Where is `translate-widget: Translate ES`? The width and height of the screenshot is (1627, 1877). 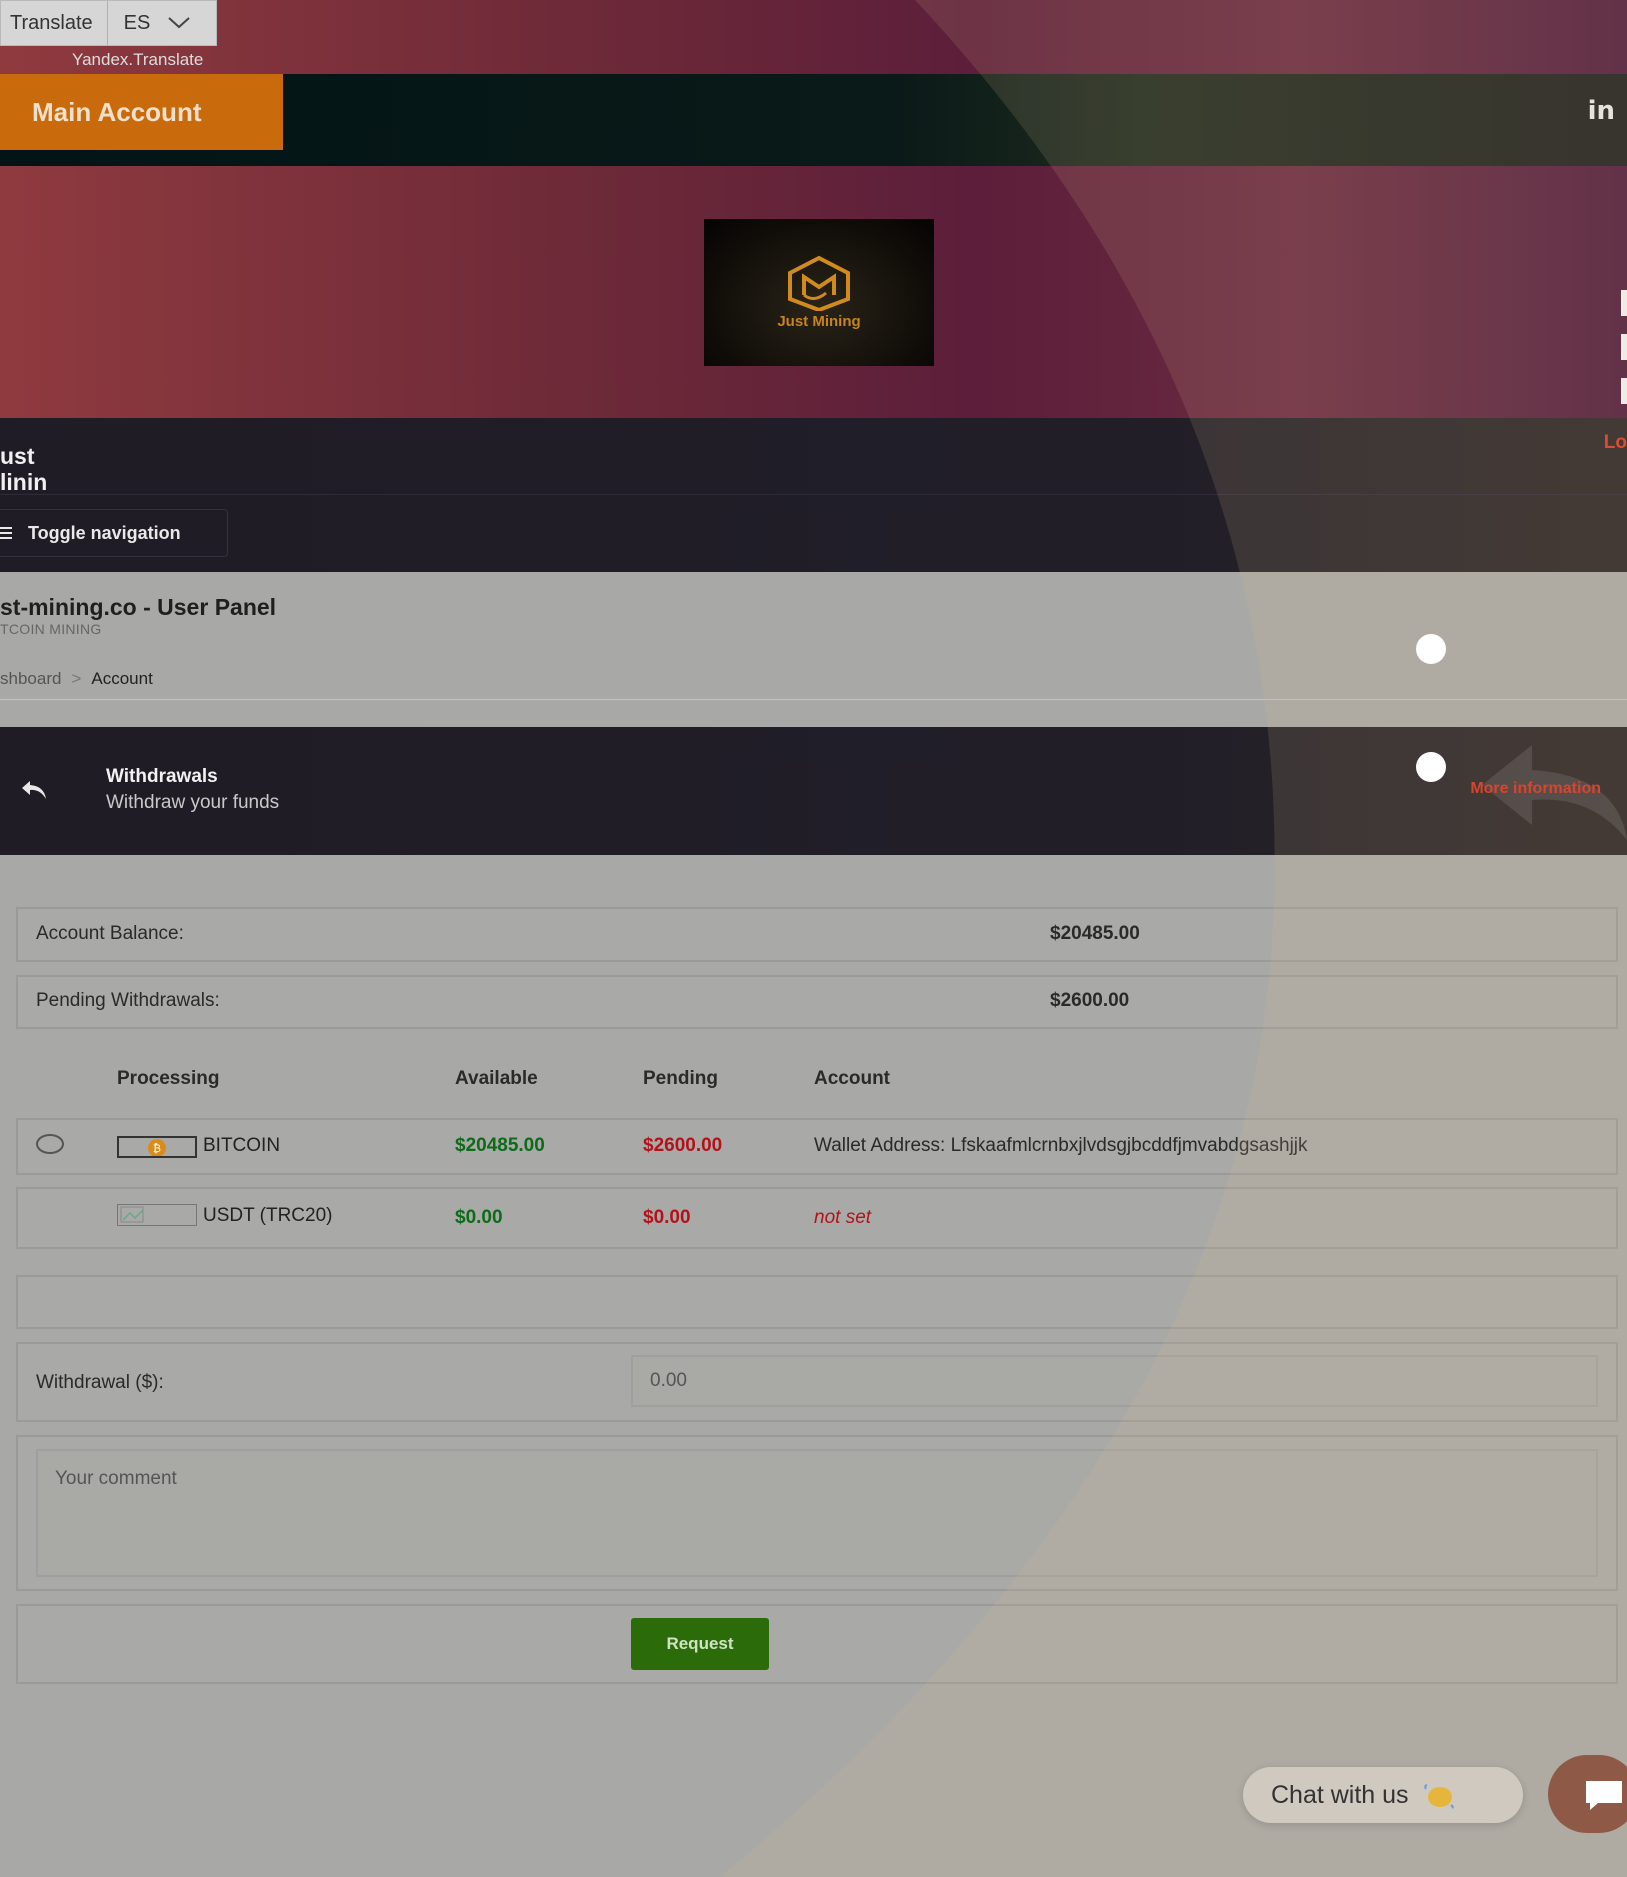
translate-widget: Translate ES is located at coordinates (108, 23).